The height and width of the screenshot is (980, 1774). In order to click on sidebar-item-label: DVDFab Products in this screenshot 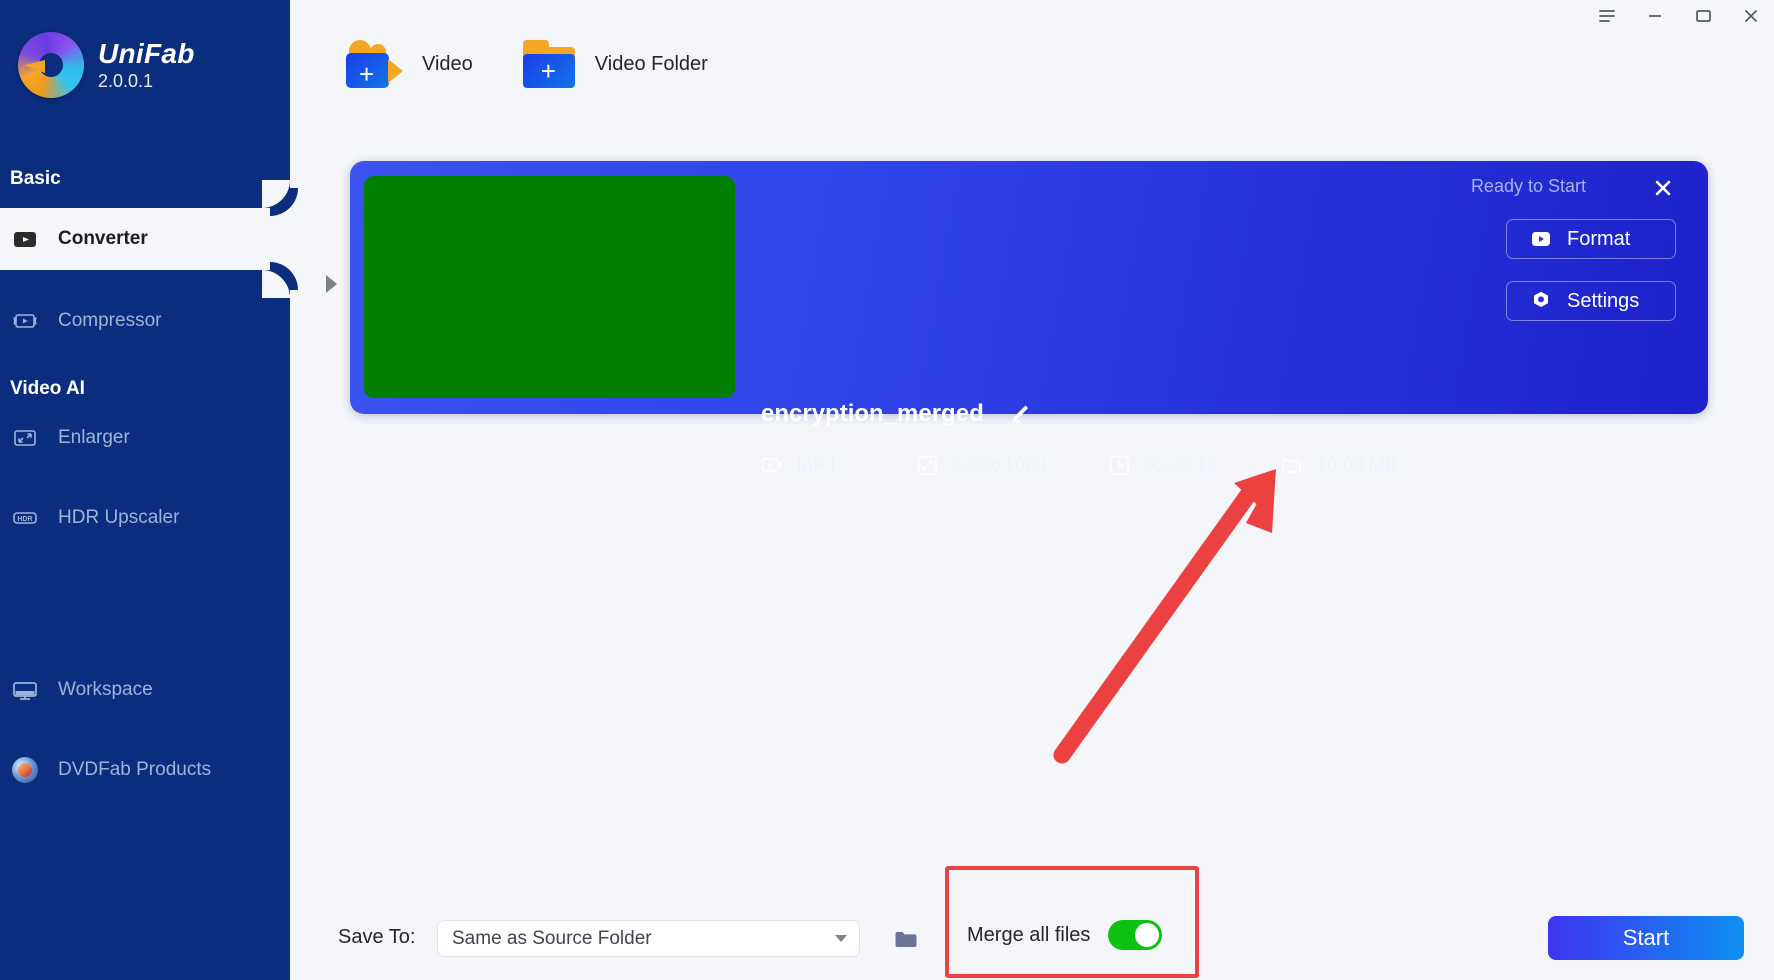, I will do `click(135, 769)`.